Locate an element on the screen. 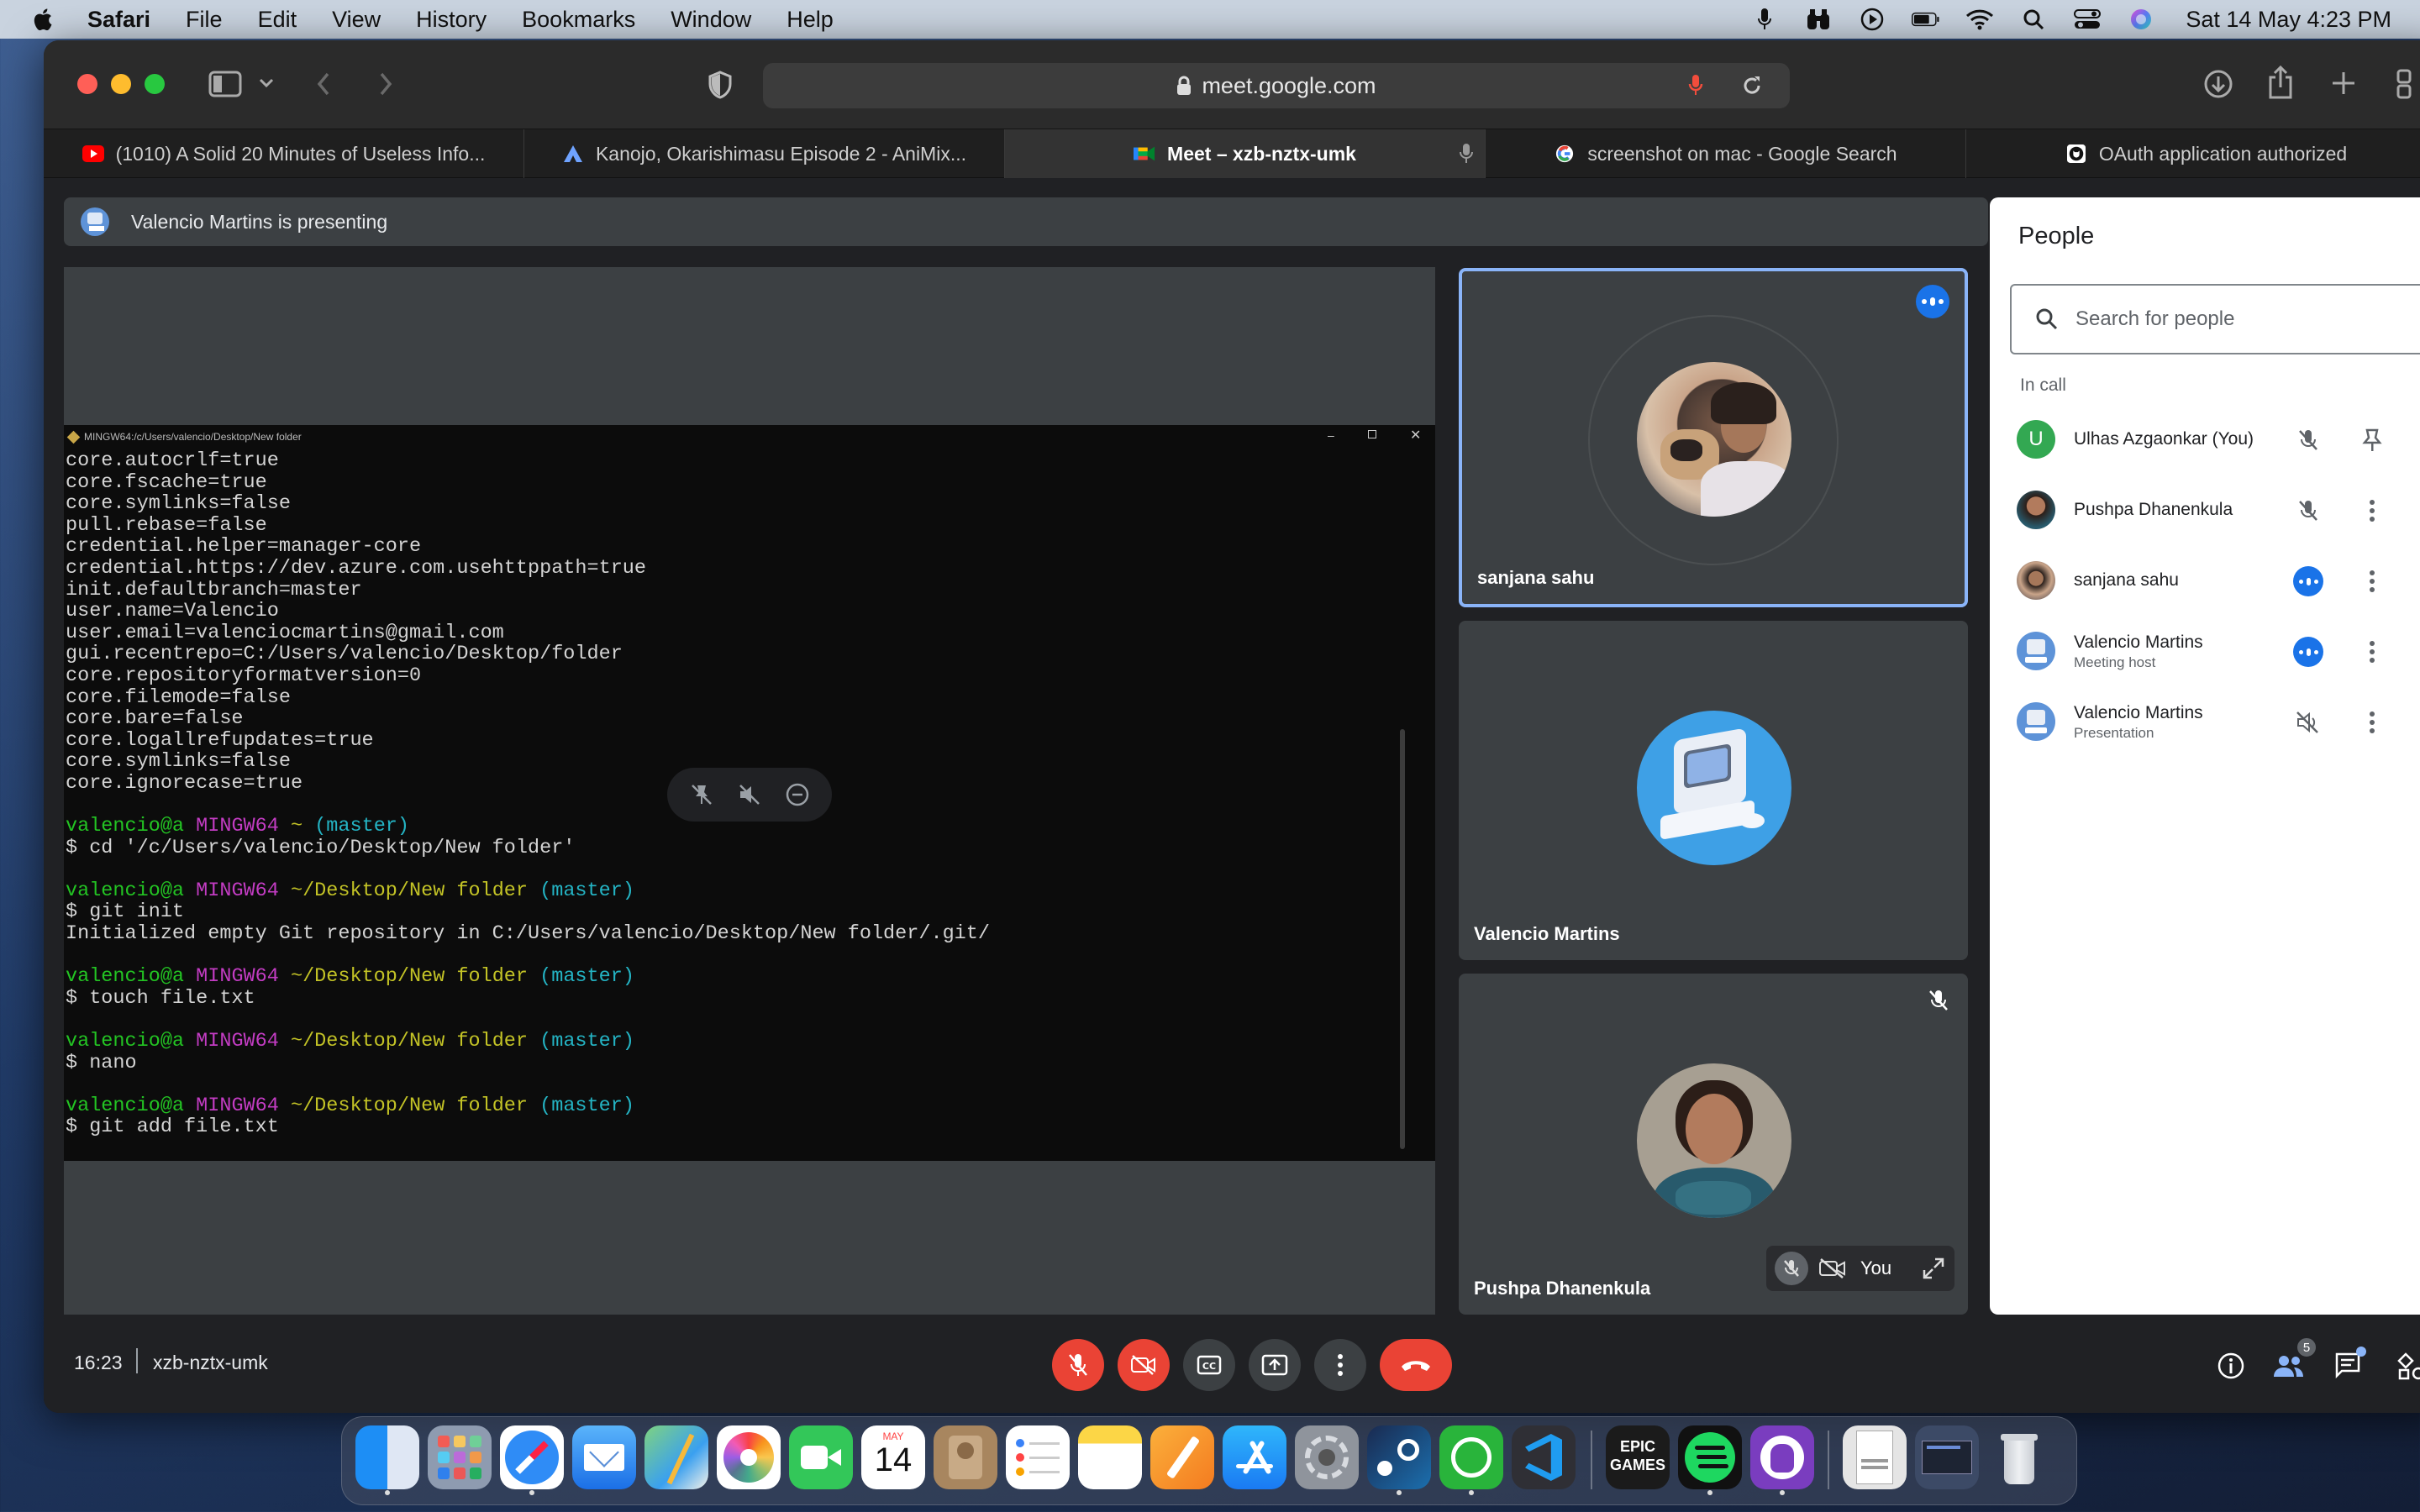 This screenshot has width=2420, height=1512. zoom-window-button is located at coordinates (155, 84).